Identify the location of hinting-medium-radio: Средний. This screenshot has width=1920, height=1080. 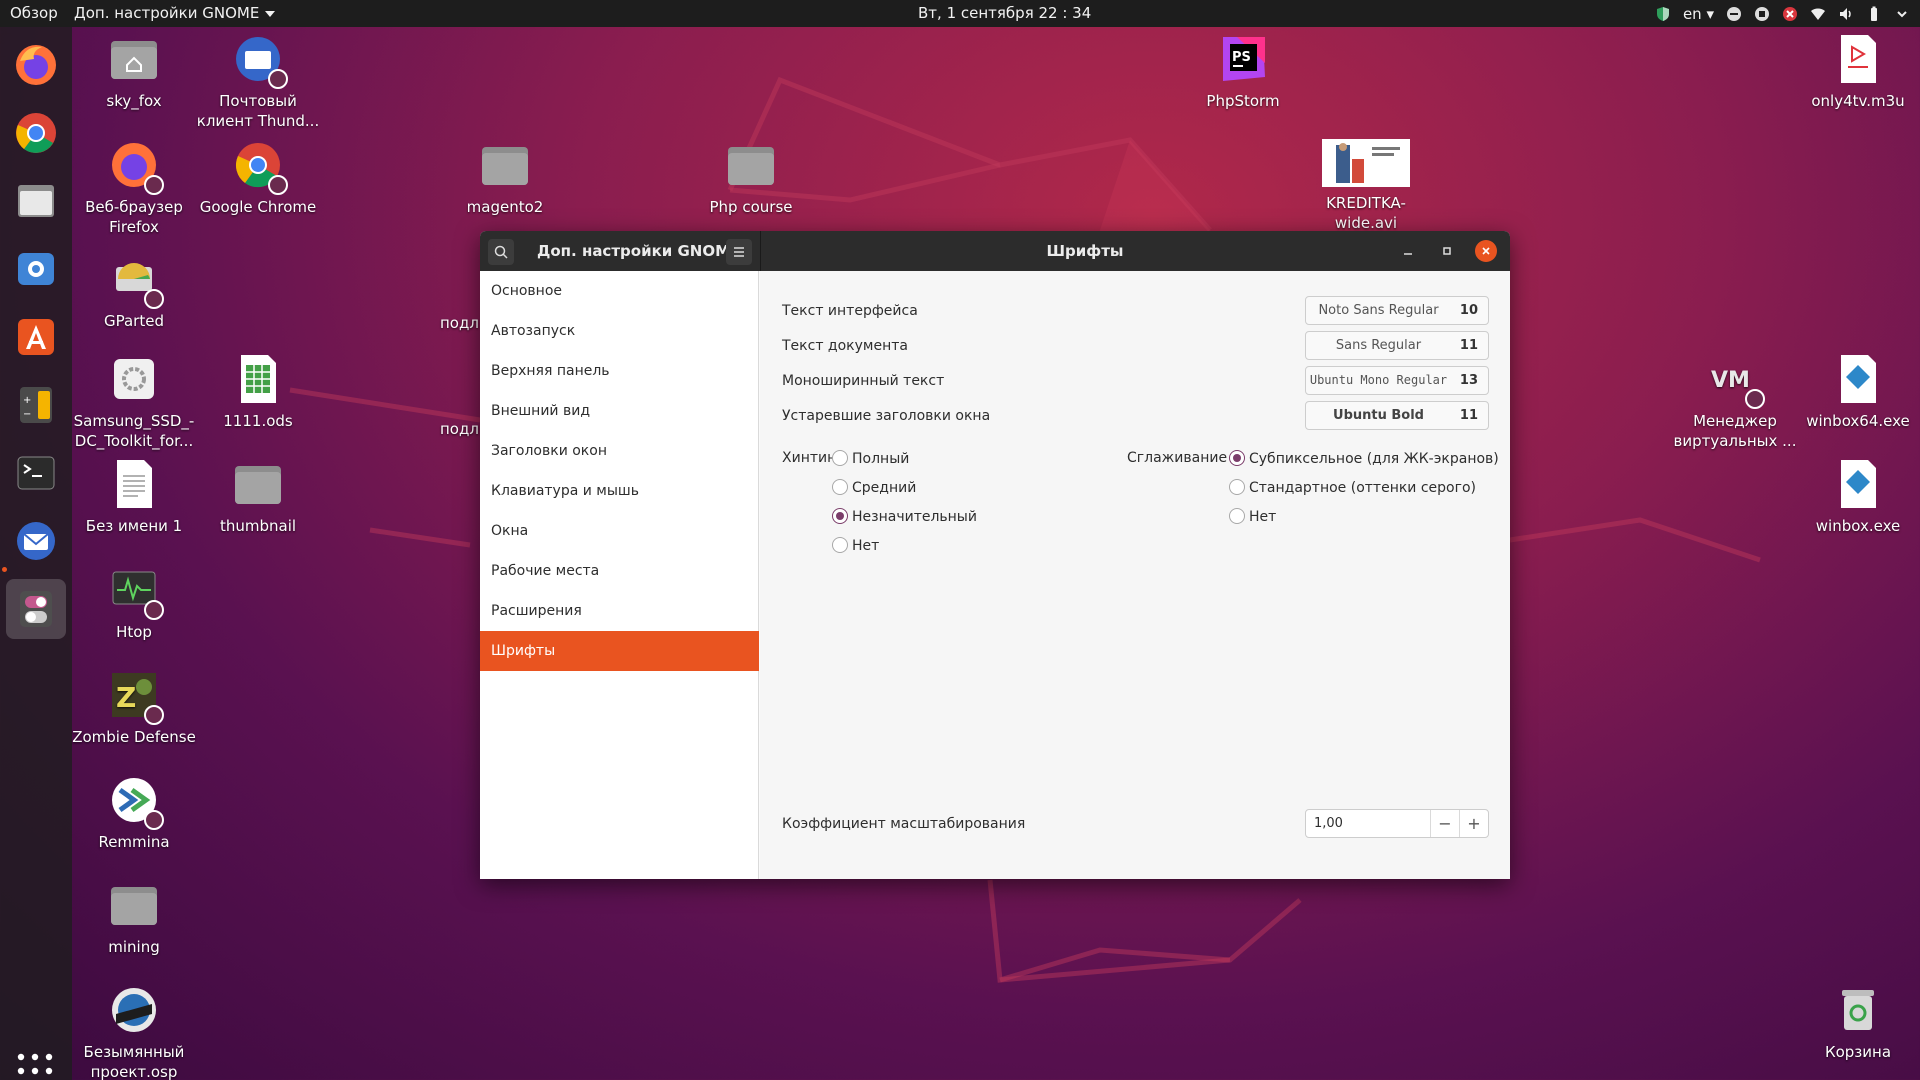
(874, 487).